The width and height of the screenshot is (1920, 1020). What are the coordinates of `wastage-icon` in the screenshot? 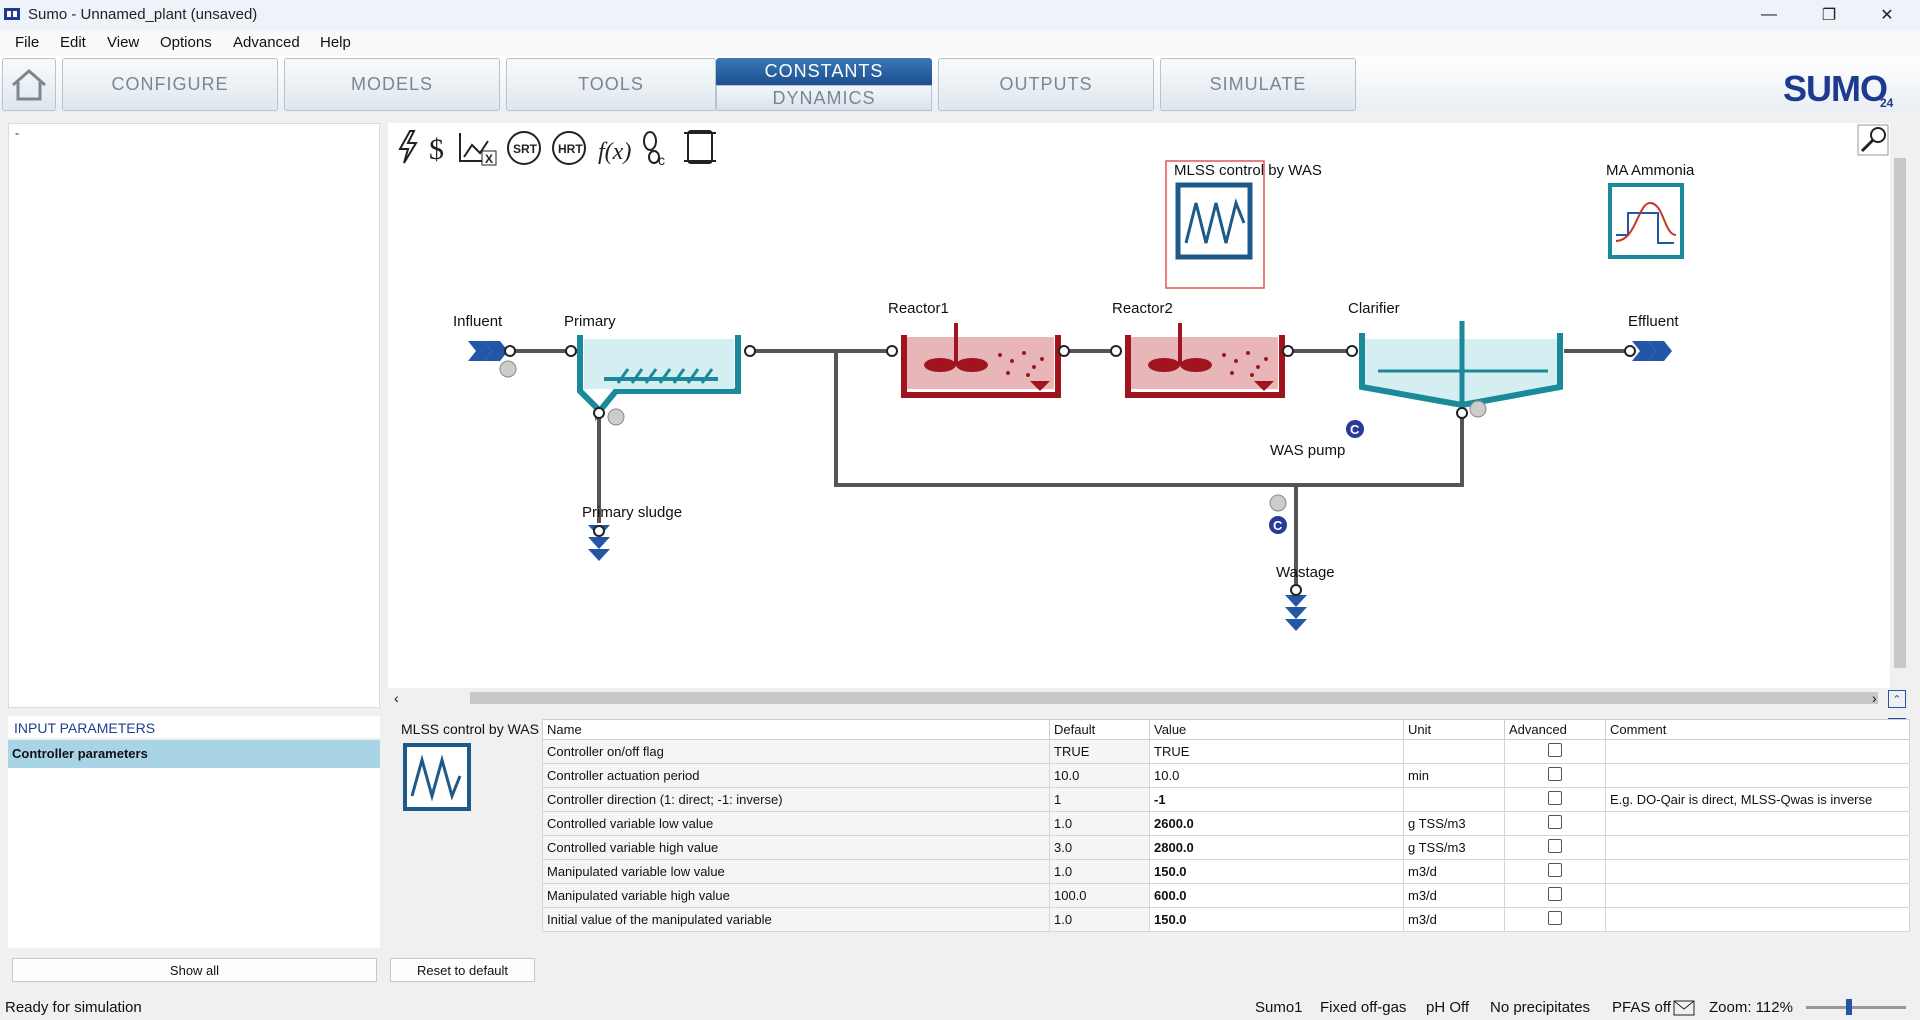 It's located at (1296, 613).